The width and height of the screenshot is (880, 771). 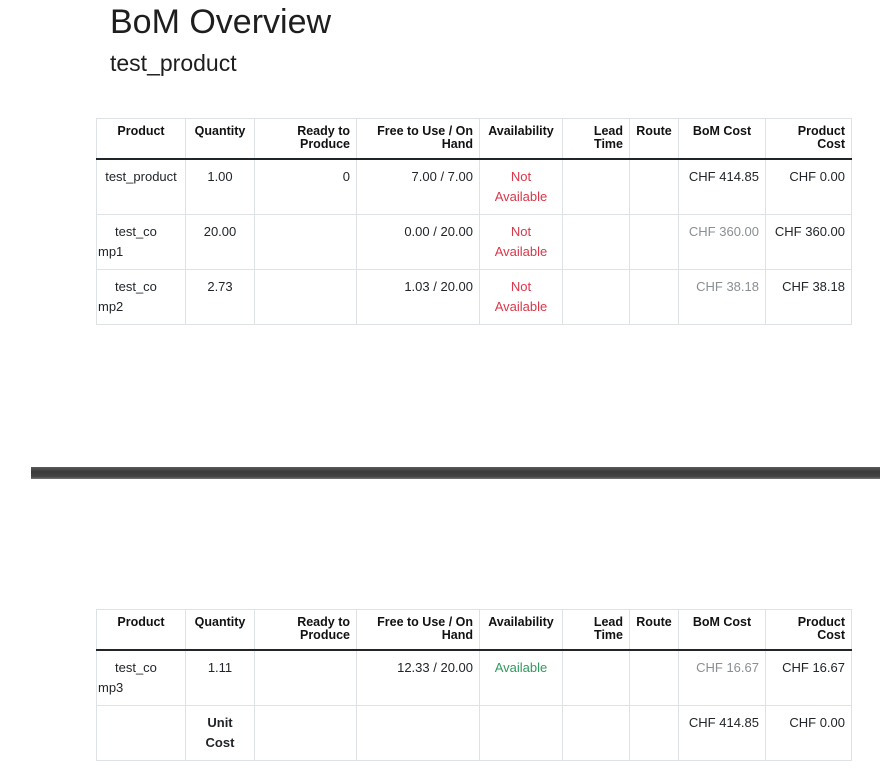 I want to click on cell-product-cost: CHF 360.00, so click(x=808, y=242).